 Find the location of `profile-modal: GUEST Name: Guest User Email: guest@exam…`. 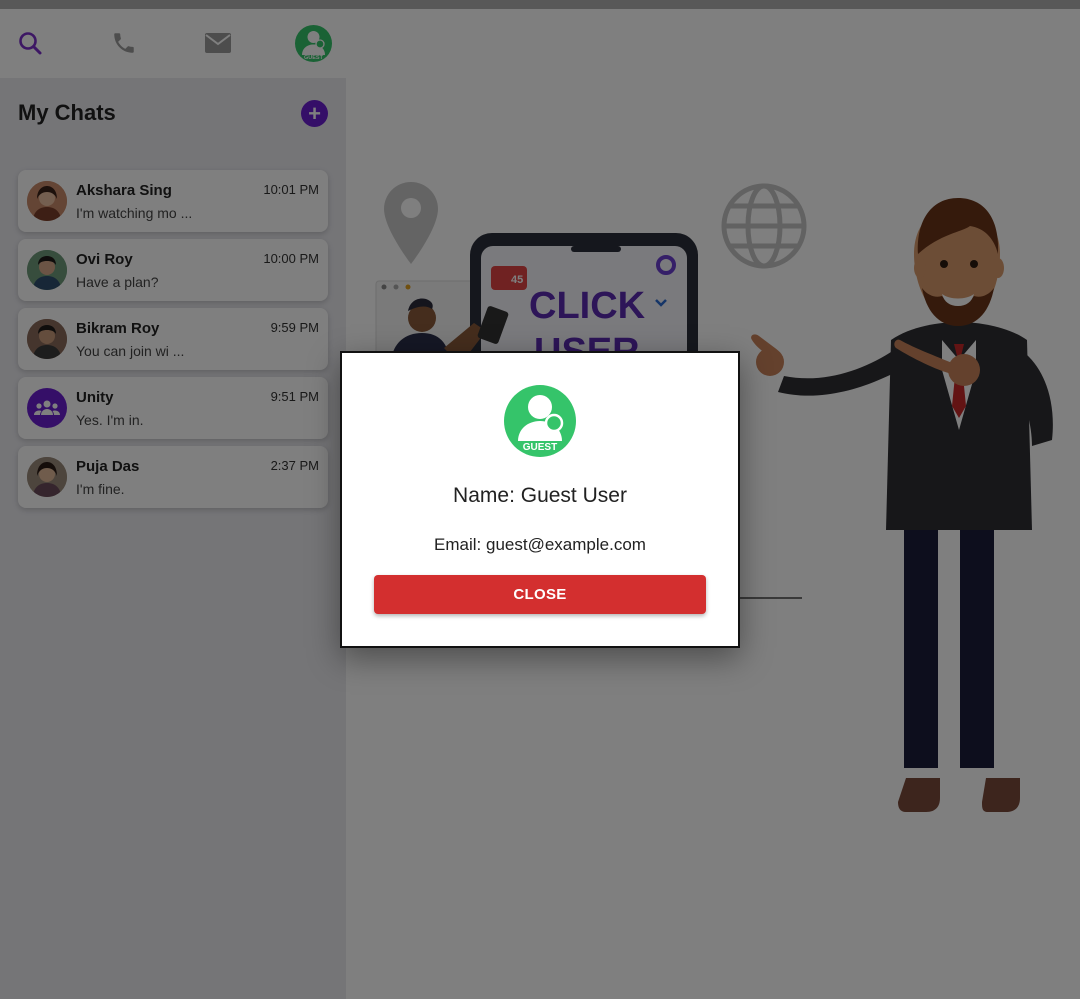

profile-modal: GUEST Name: Guest User Email: guest@exam… is located at coordinates (540, 499).